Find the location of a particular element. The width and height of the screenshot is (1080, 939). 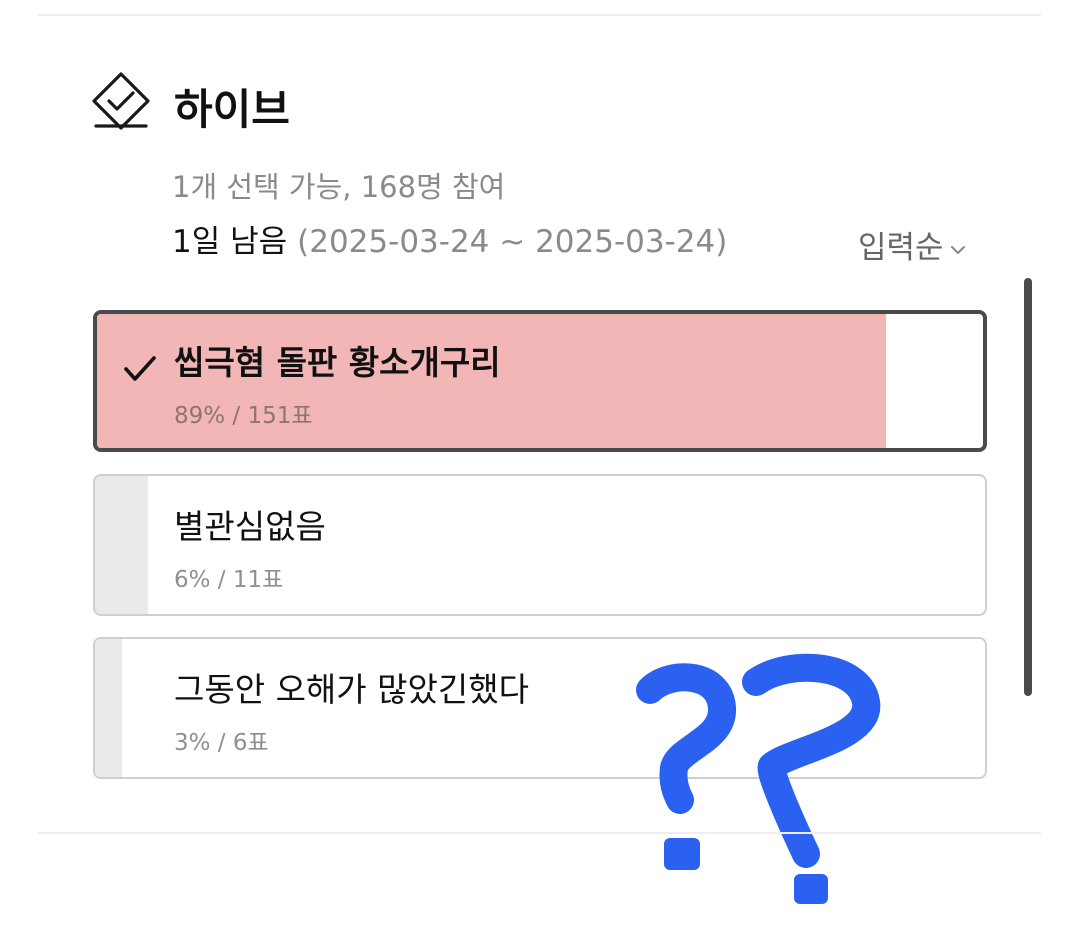

option-label: 별관심없음 is located at coordinates (250, 526).